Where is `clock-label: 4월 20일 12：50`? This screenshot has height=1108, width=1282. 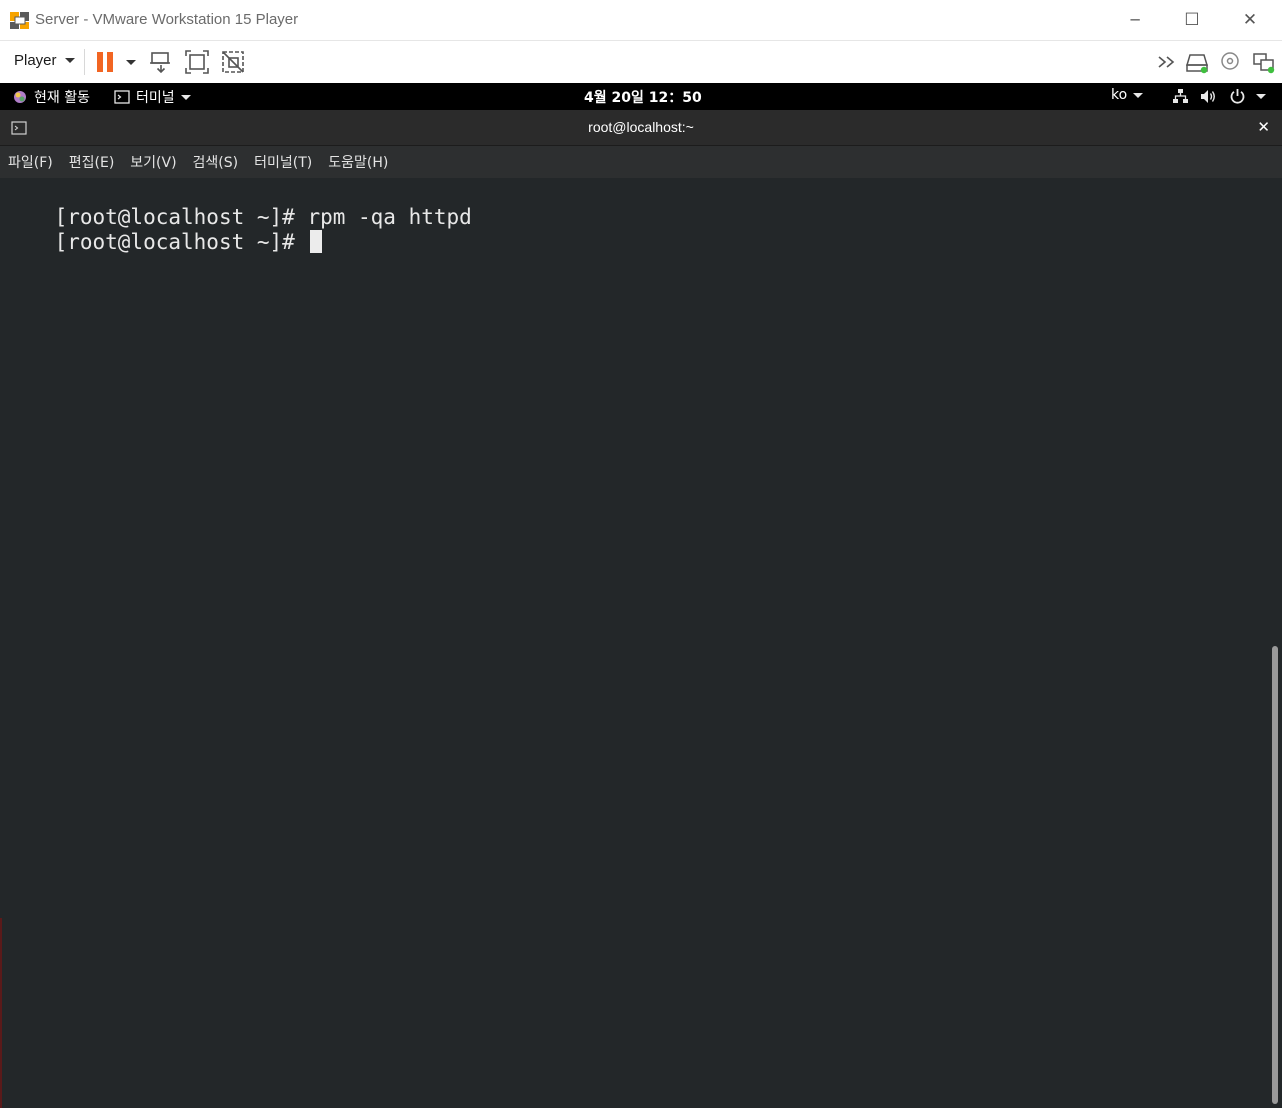
clock-label: 4월 20일 12：50 is located at coordinates (643, 98).